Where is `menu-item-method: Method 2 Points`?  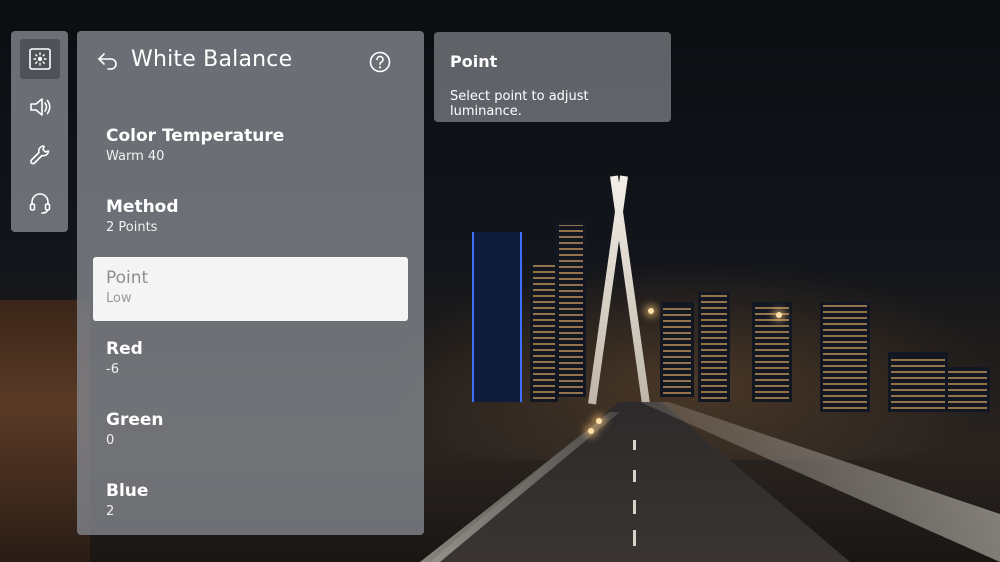 menu-item-method: Method 2 Points is located at coordinates (250, 221).